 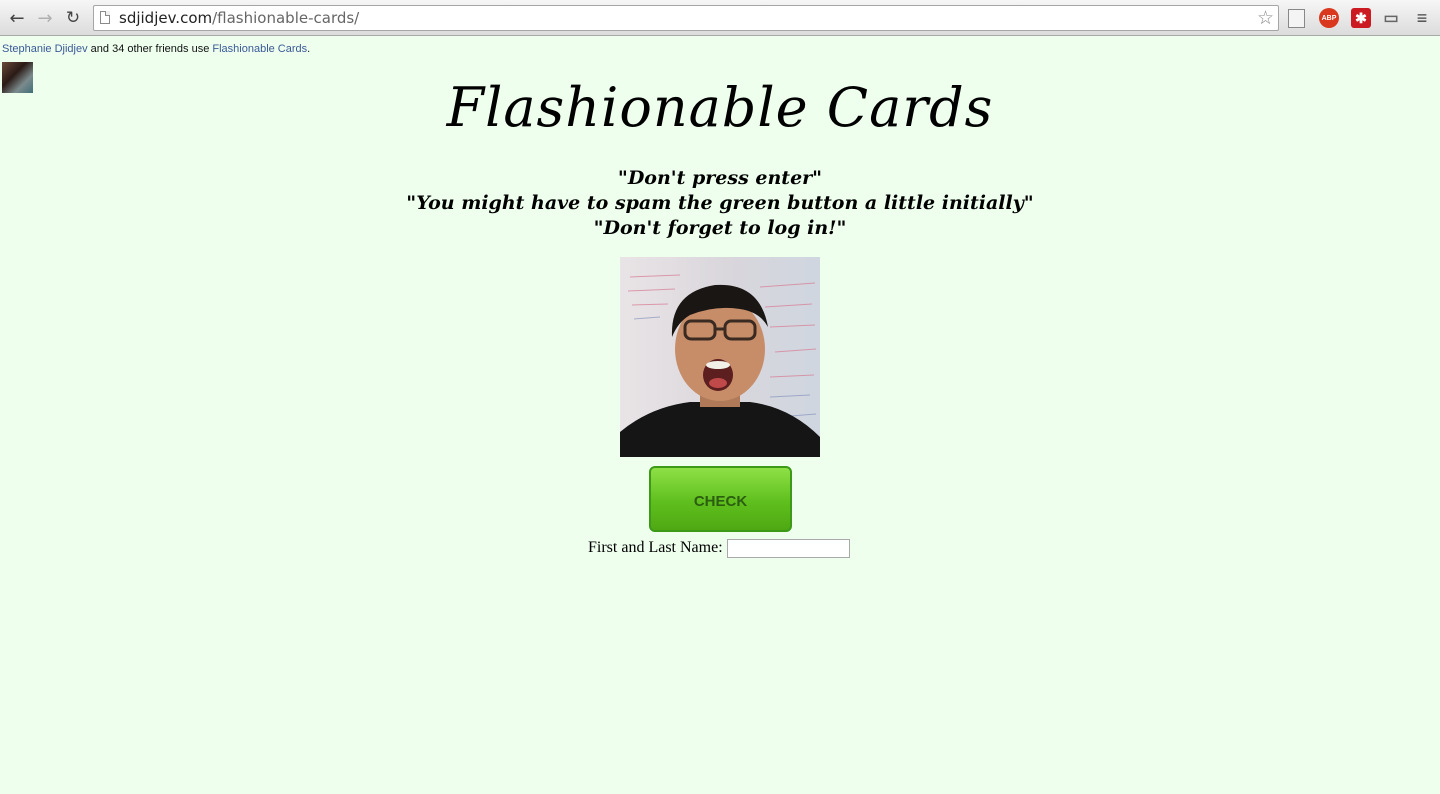 What do you see at coordinates (720, 365) in the screenshot?
I see `person-photo-illustration` at bounding box center [720, 365].